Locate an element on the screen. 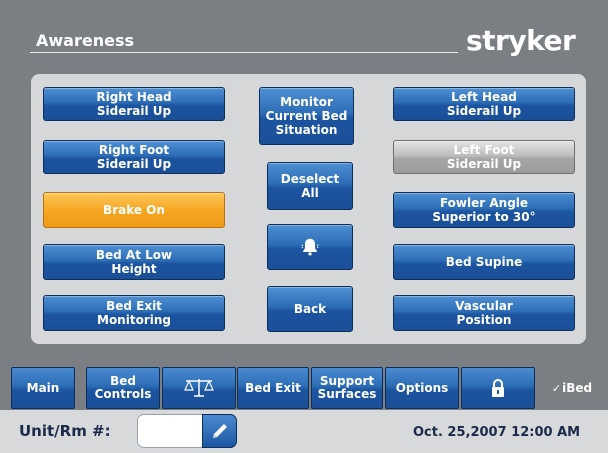 The height and width of the screenshot is (453, 608). pencil-icon is located at coordinates (219, 431).